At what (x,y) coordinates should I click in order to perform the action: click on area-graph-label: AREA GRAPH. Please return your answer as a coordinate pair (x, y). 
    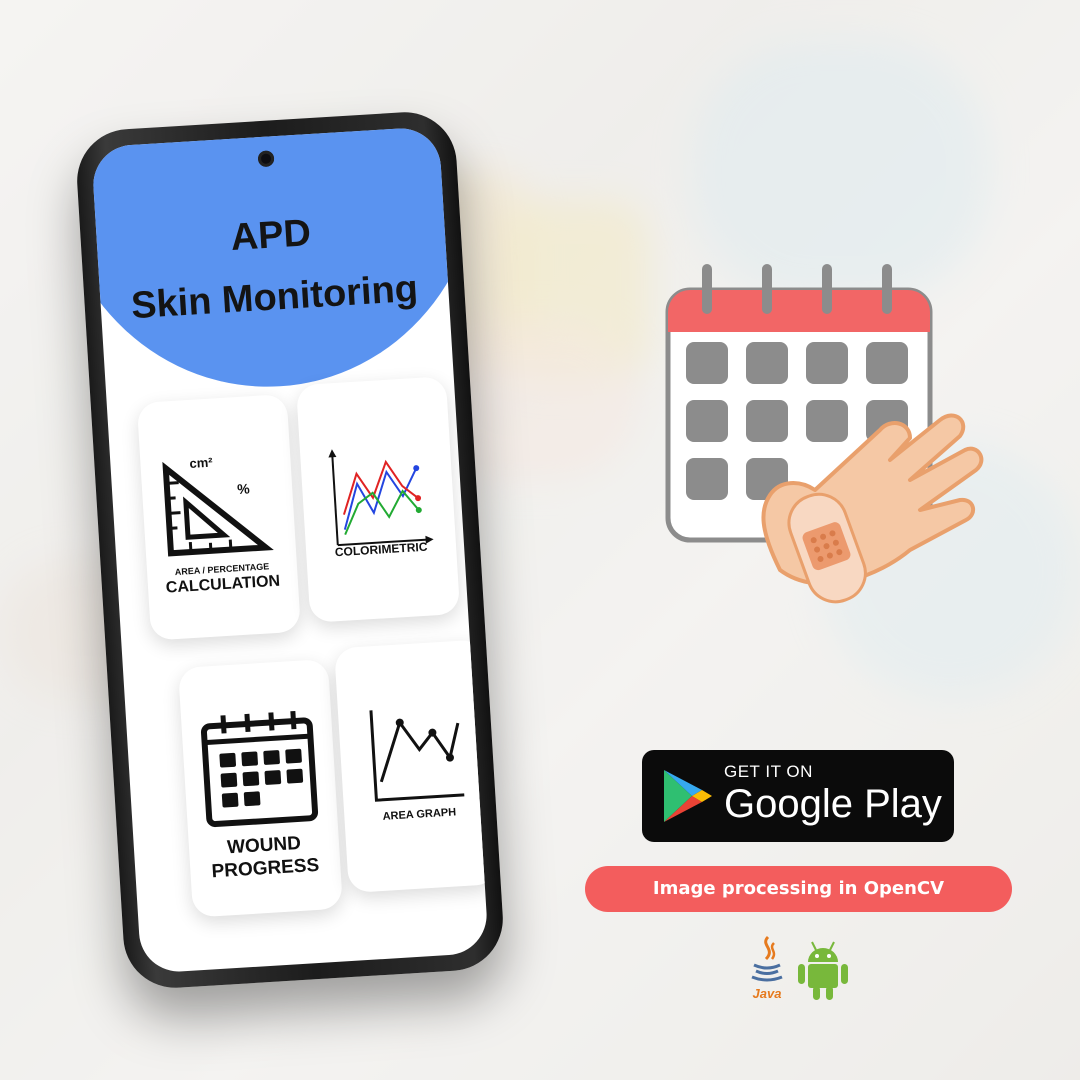
    Looking at the image, I should click on (419, 814).